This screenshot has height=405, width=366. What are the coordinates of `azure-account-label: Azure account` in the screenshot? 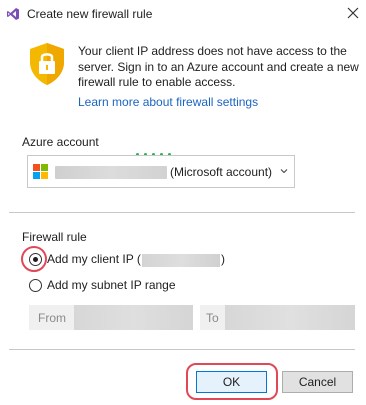 It's located at (60, 142).